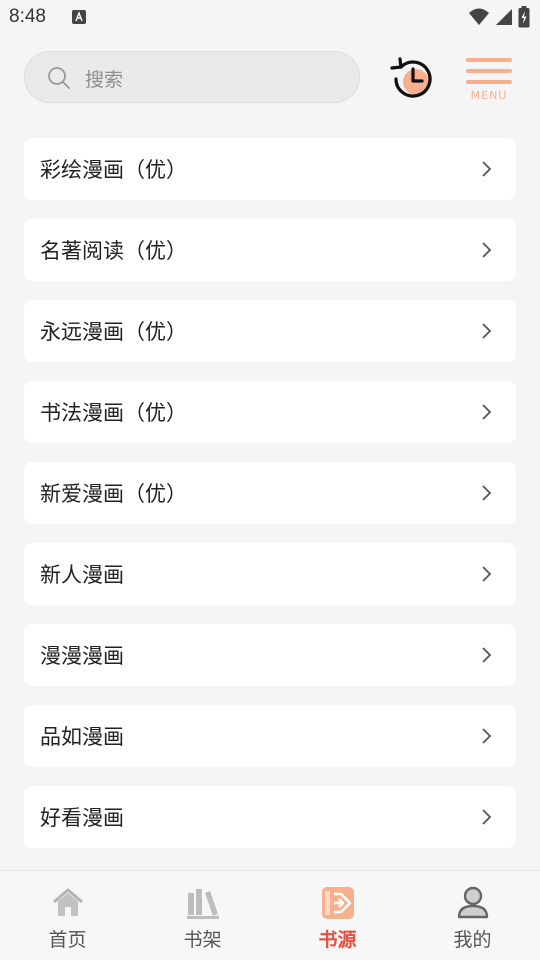 This screenshot has width=540, height=960. Describe the element at coordinates (270, 169) in the screenshot. I see `list-item: 彩绘漫画（优）` at that location.